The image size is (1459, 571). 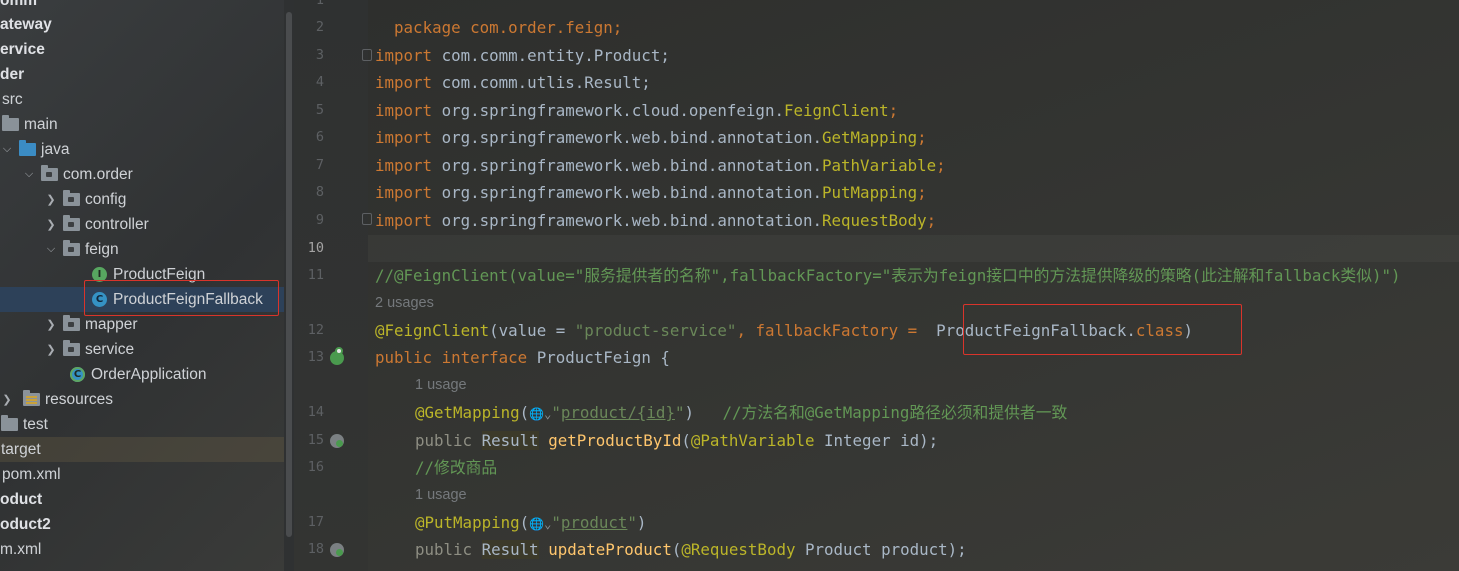 I want to click on tree-item-com-order: ⌵ com.order, so click(x=142, y=174).